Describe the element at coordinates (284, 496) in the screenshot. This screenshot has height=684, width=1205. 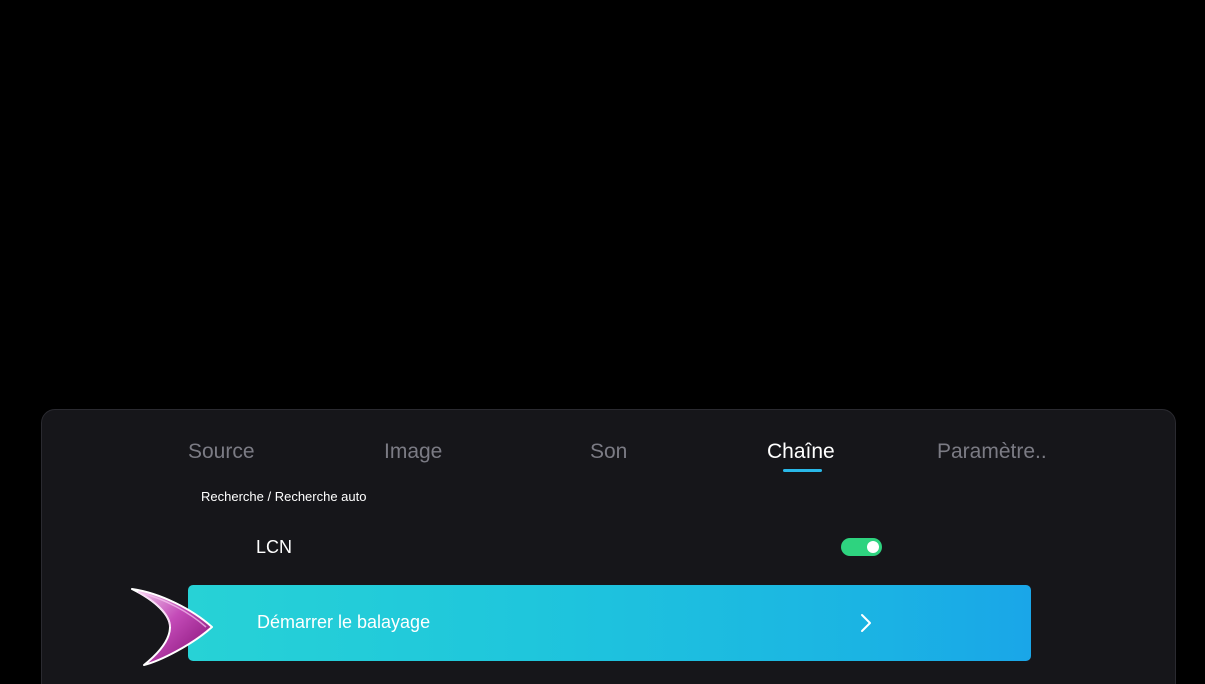
I see `breadcrumb: Recherche / Recherche auto` at that location.